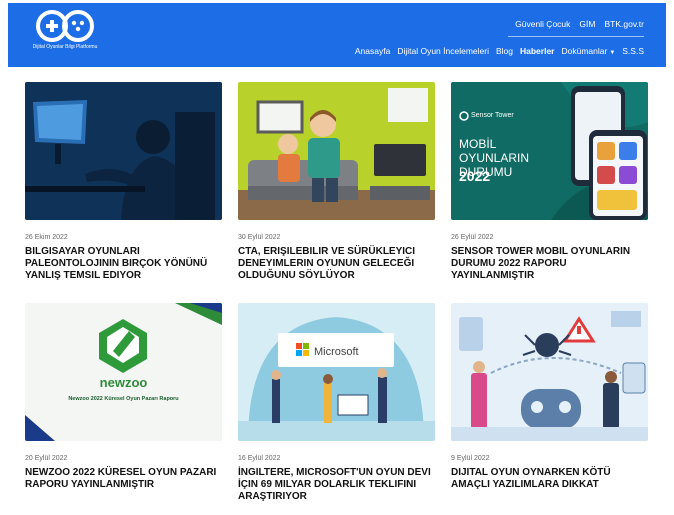  I want to click on article-date: 26 Ekim 2022, so click(46, 237).